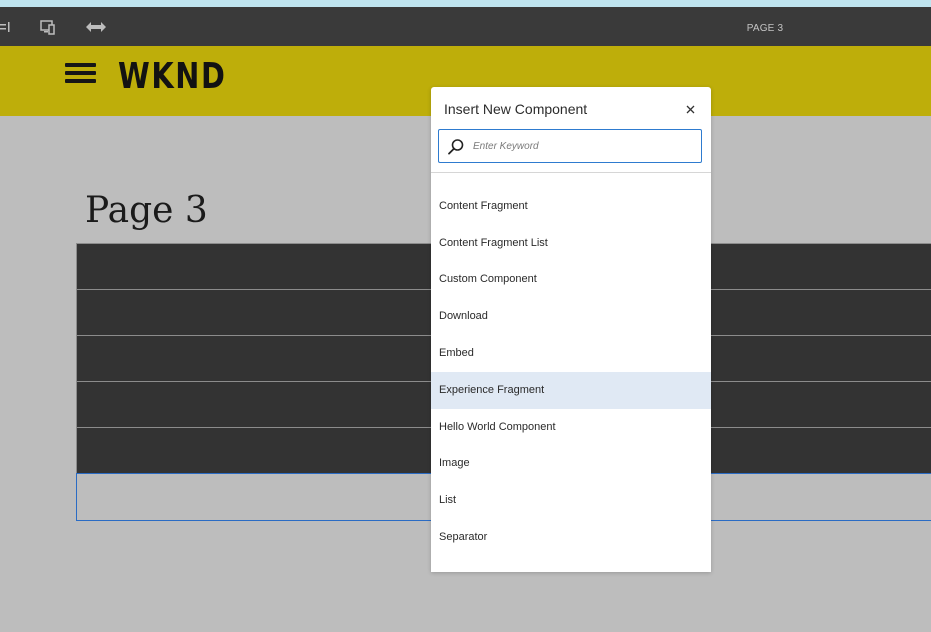 The height and width of the screenshot is (632, 931). What do you see at coordinates (516, 109) in the screenshot?
I see `dialog-title: Insert New Component` at bounding box center [516, 109].